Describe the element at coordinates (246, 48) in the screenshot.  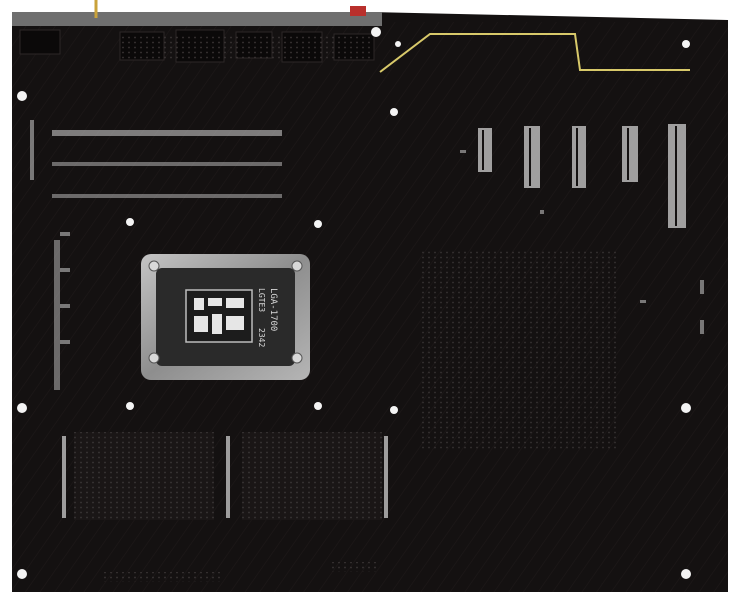
I see `io-pin-dots` at that location.